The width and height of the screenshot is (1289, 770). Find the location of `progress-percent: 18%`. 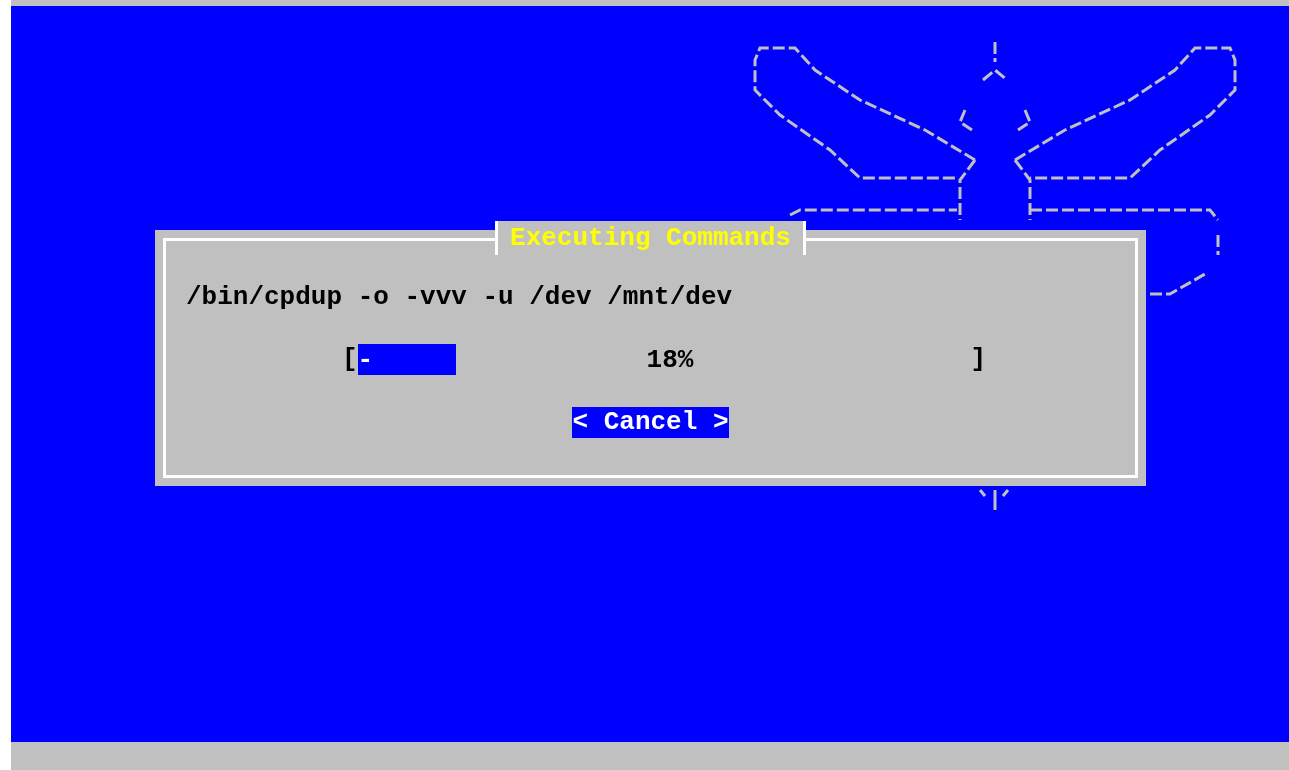

progress-percent: 18% is located at coordinates (670, 359).